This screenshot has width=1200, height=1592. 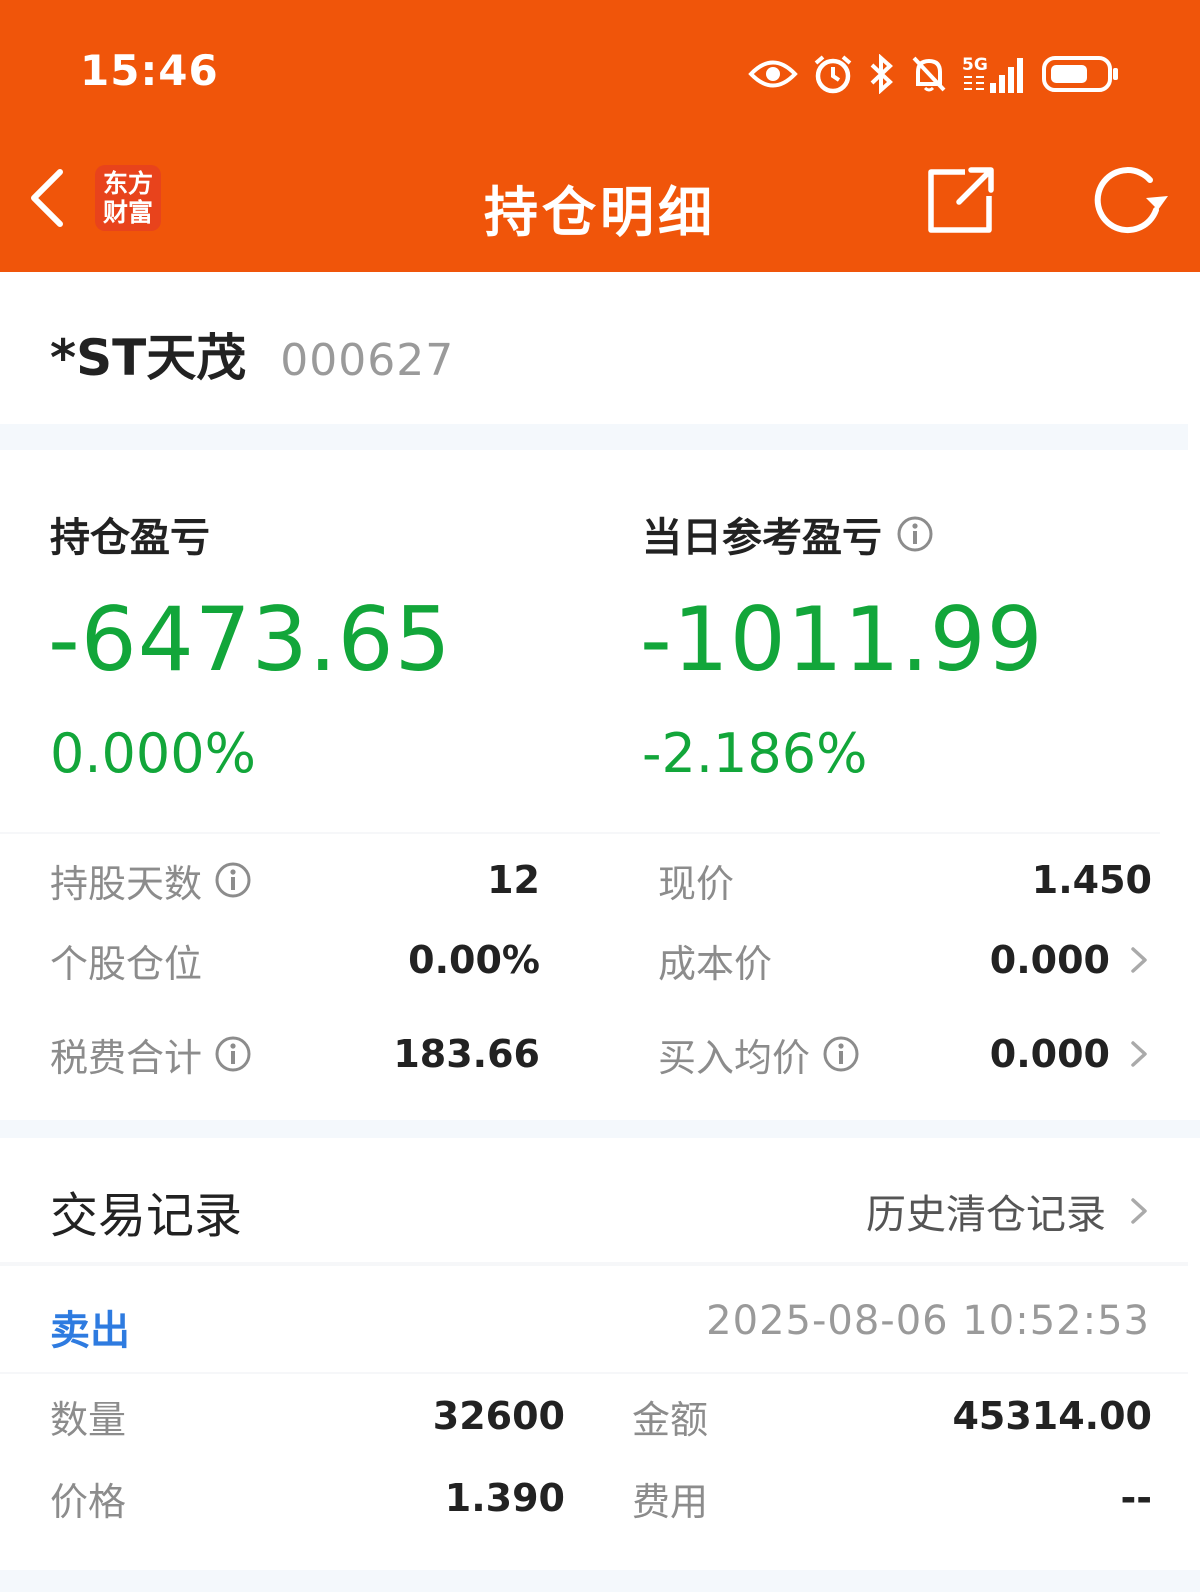 I want to click on trade-price-label: 价格, so click(x=88, y=1501).